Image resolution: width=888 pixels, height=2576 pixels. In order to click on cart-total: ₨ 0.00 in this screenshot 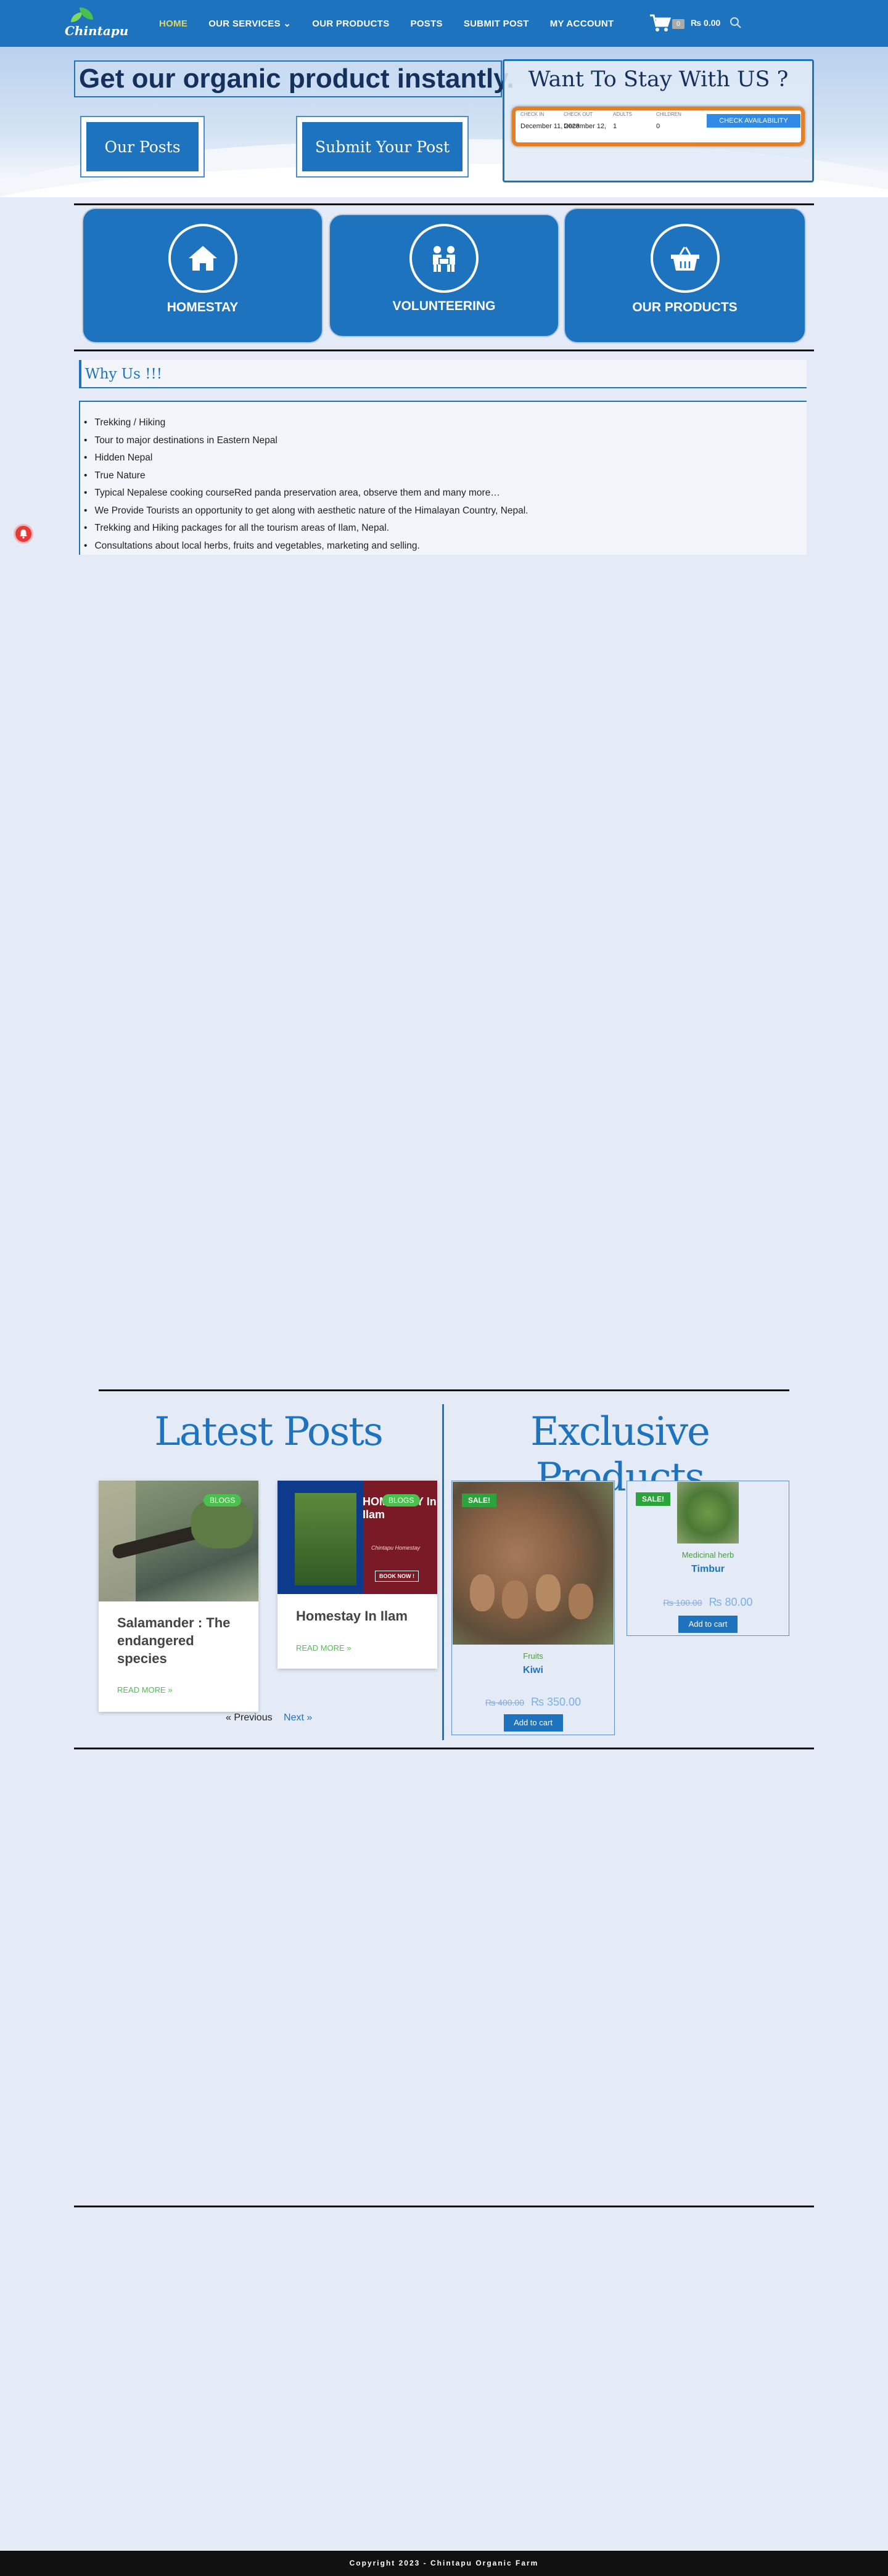, I will do `click(706, 23)`.